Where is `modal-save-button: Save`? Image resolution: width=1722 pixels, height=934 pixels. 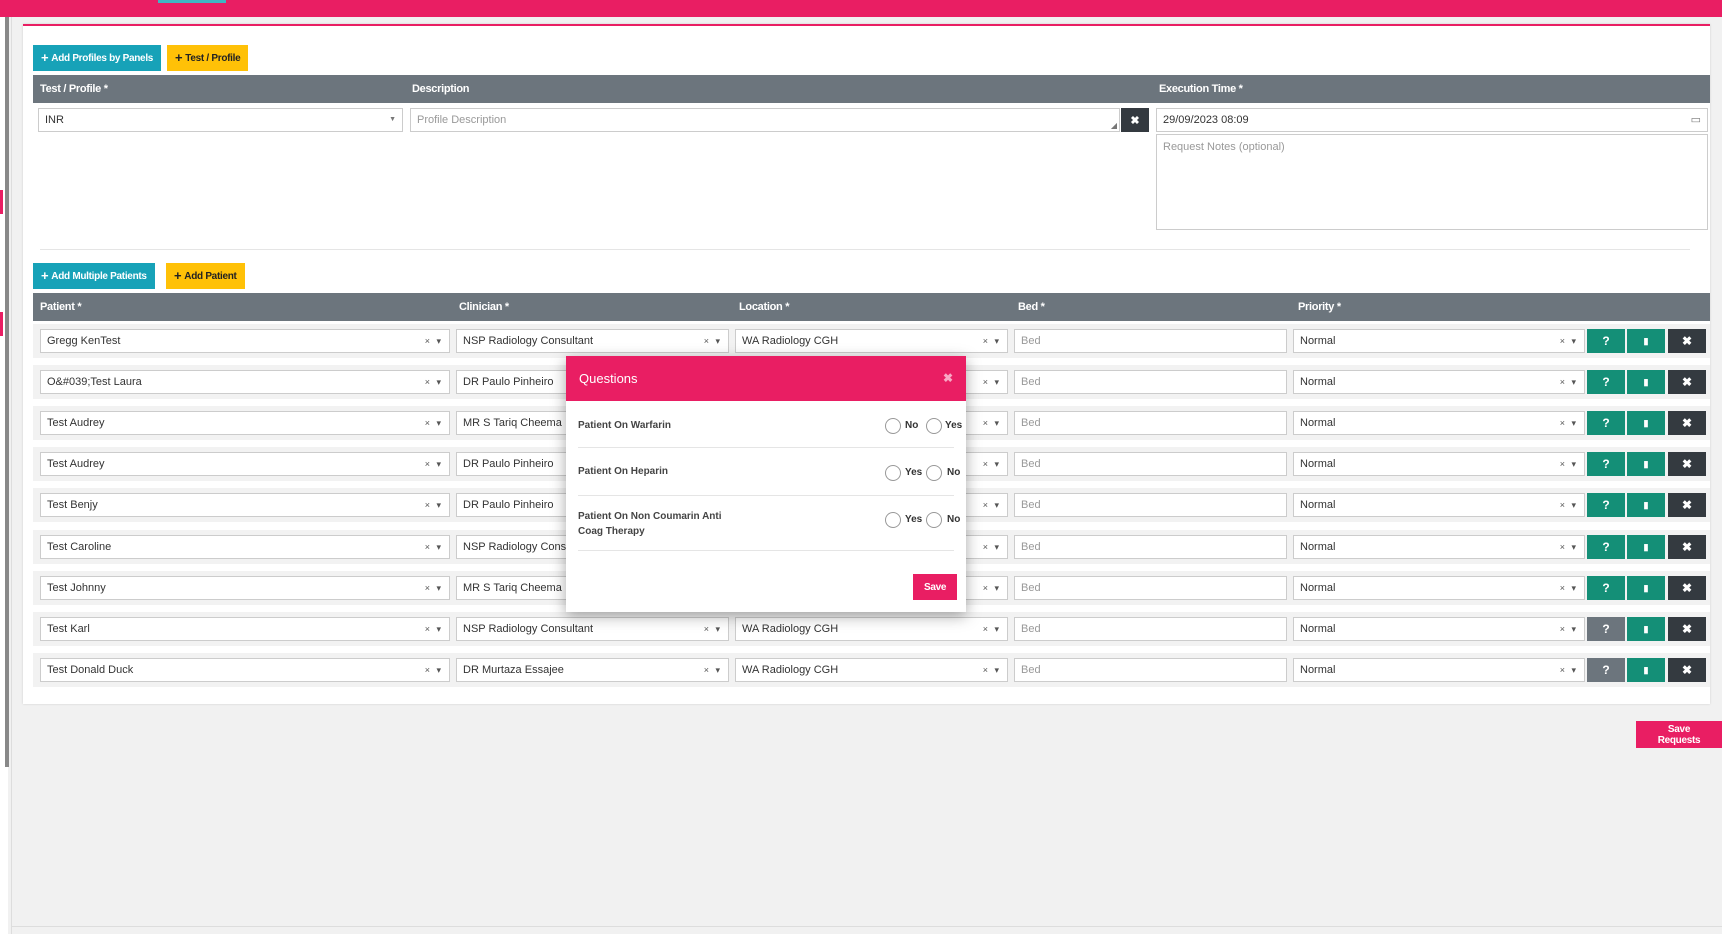
modal-save-button: Save is located at coordinates (935, 587).